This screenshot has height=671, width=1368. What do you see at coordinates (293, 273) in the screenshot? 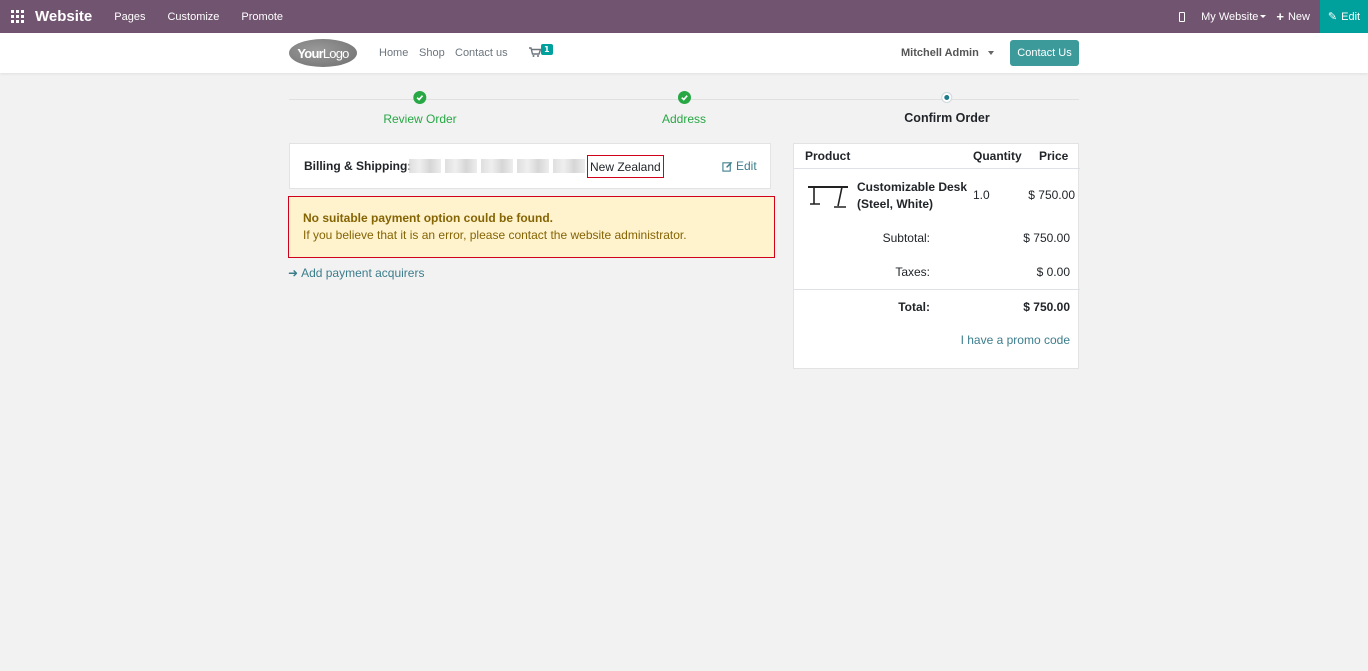
I see `arrow-right-icon: ➜` at bounding box center [293, 273].